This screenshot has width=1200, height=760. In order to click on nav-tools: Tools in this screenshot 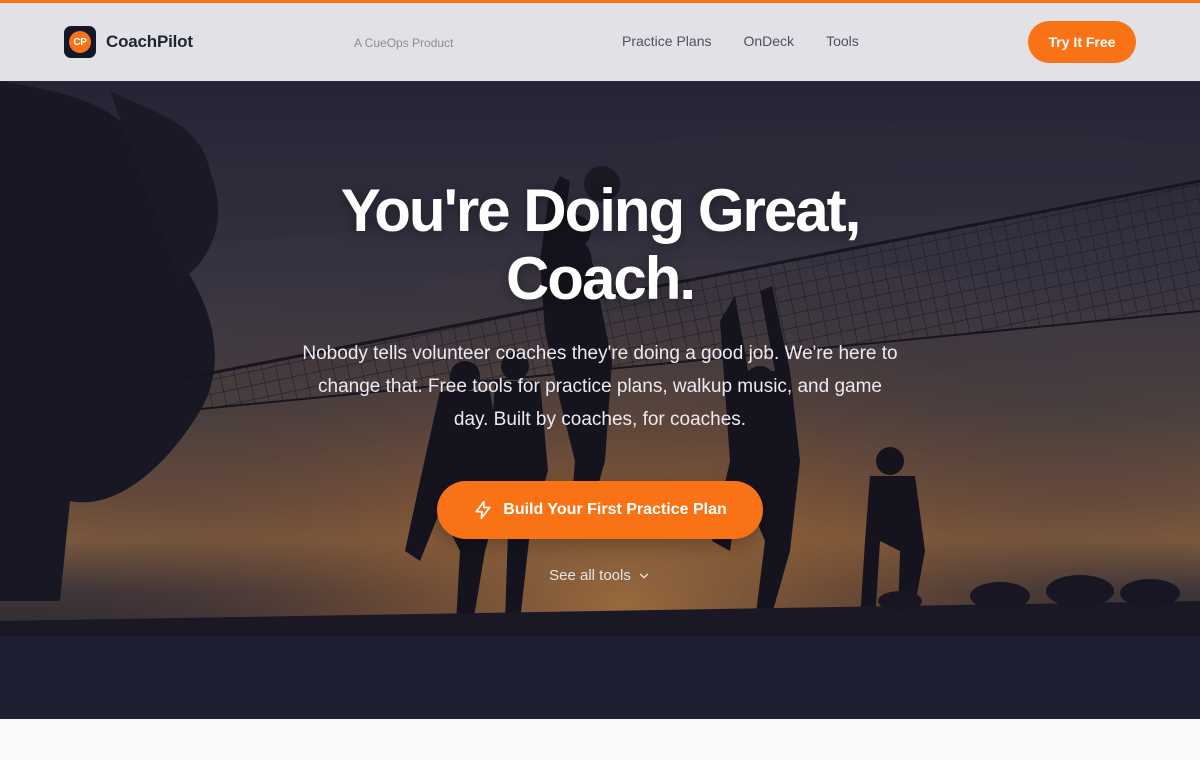, I will do `click(842, 41)`.